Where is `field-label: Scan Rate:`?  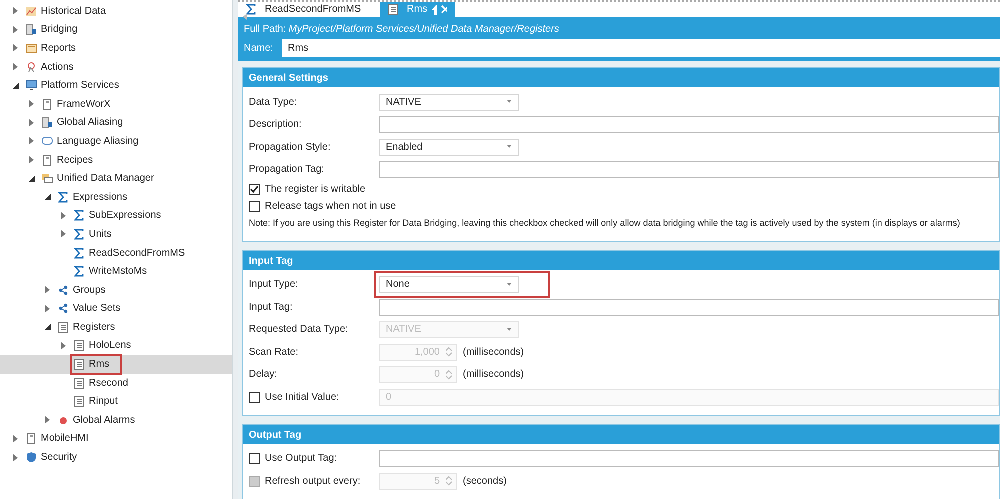 field-label: Scan Rate: is located at coordinates (274, 353).